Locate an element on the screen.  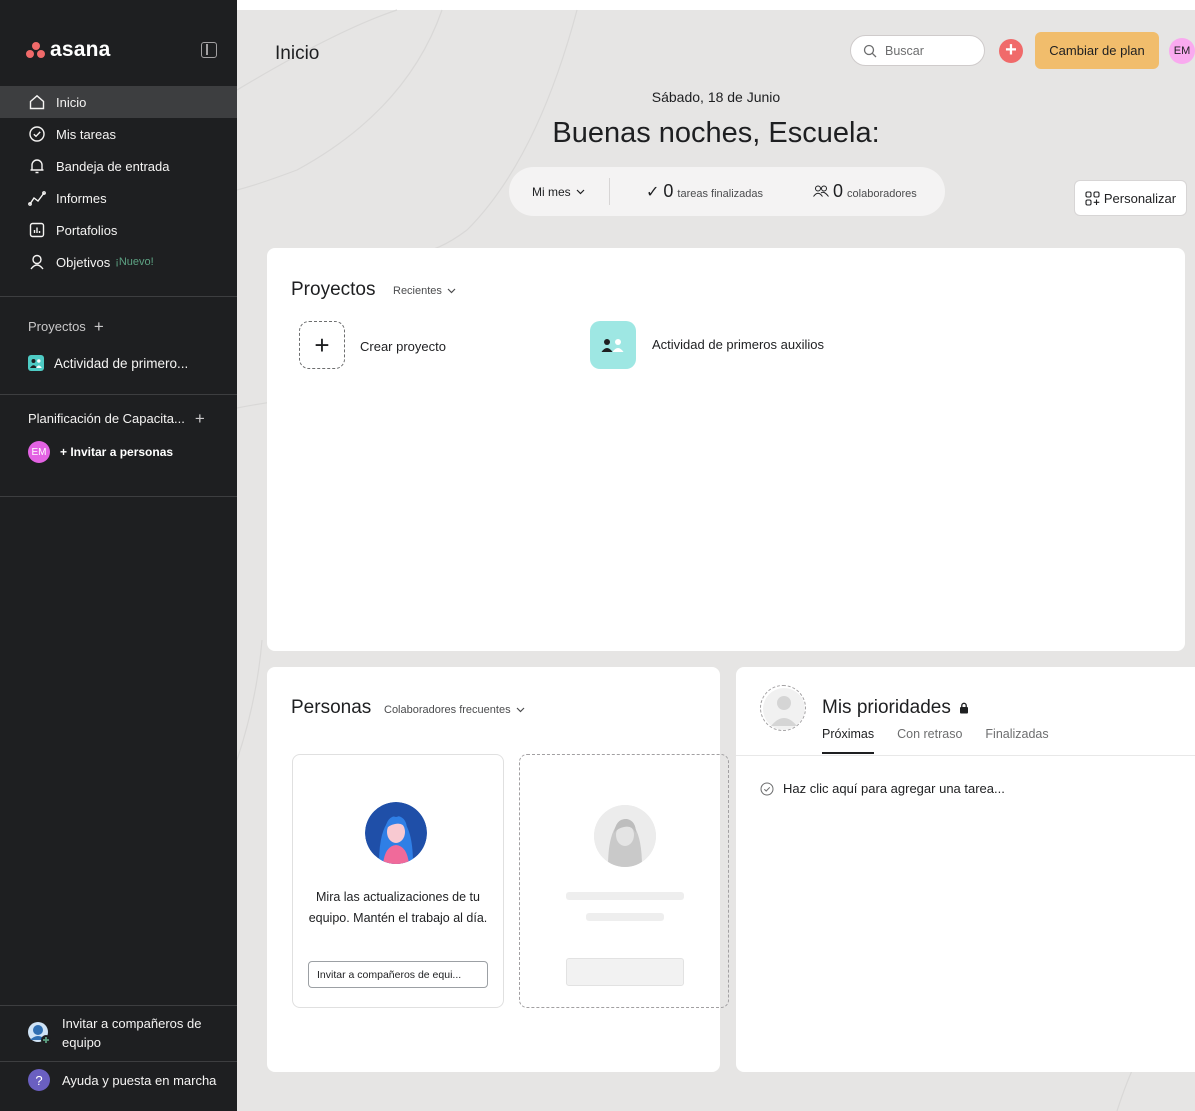
avatar: EM is located at coordinates (39, 452).